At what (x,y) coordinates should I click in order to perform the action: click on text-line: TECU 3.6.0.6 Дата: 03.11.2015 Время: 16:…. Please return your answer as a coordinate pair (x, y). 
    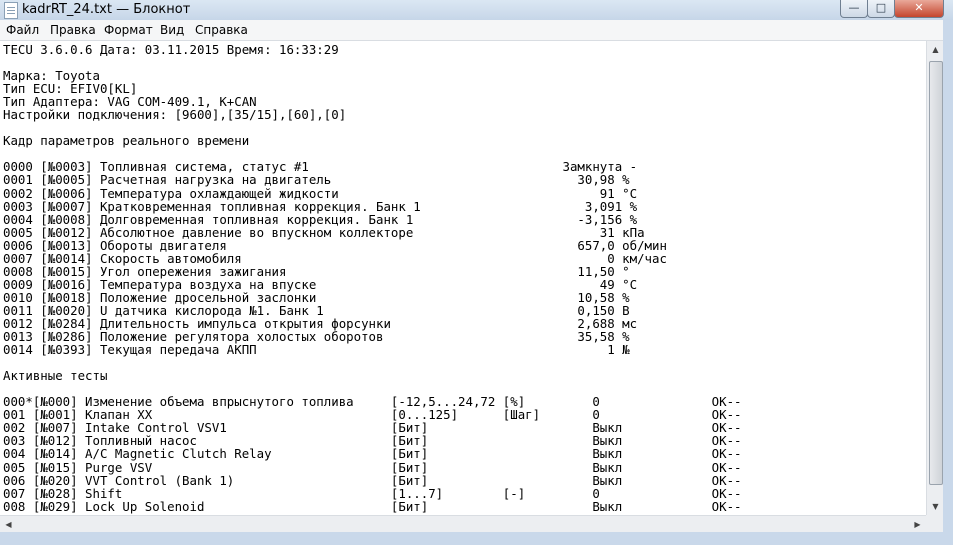
    Looking at the image, I should click on (171, 49).